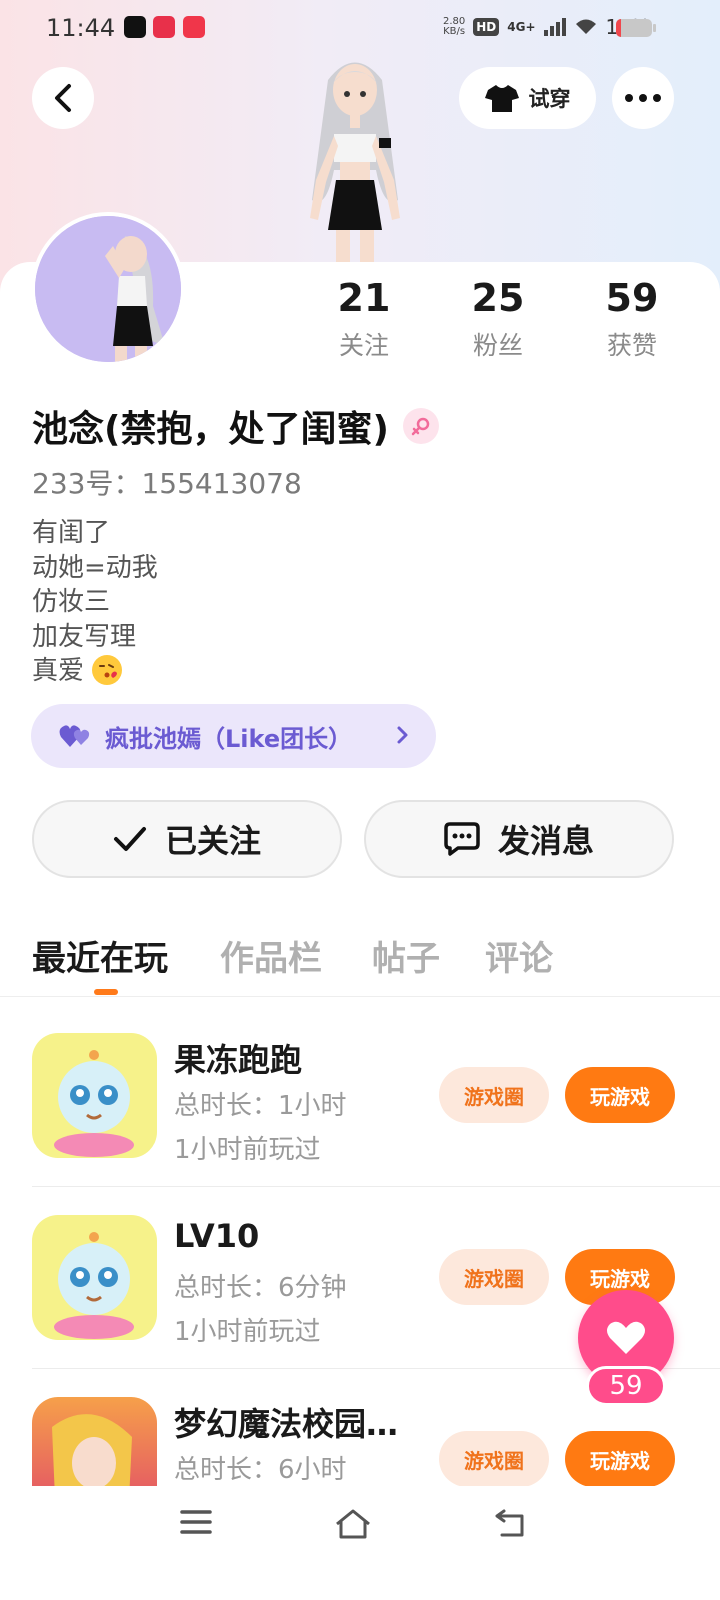  I want to click on chevron-left-icon, so click(63, 98).